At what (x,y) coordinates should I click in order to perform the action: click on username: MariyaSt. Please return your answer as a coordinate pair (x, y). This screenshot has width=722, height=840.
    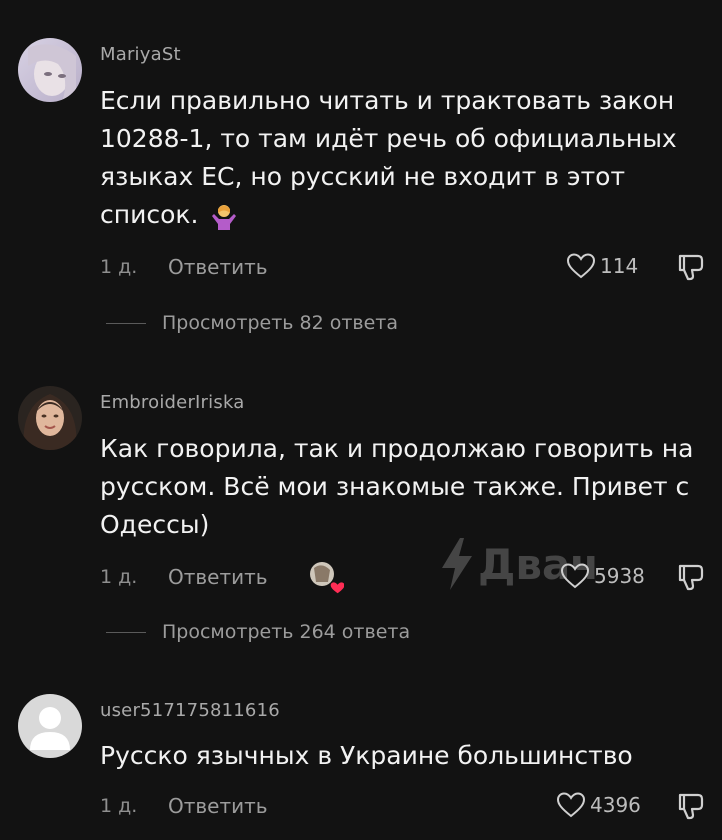
    Looking at the image, I should click on (140, 54).